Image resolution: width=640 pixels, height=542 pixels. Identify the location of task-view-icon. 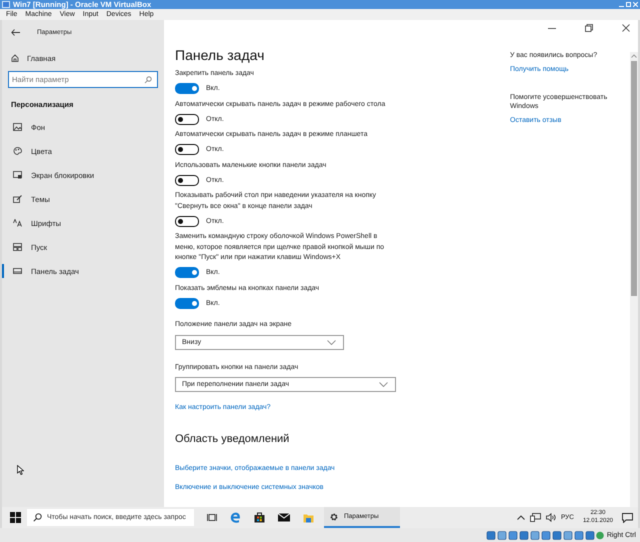
(212, 517).